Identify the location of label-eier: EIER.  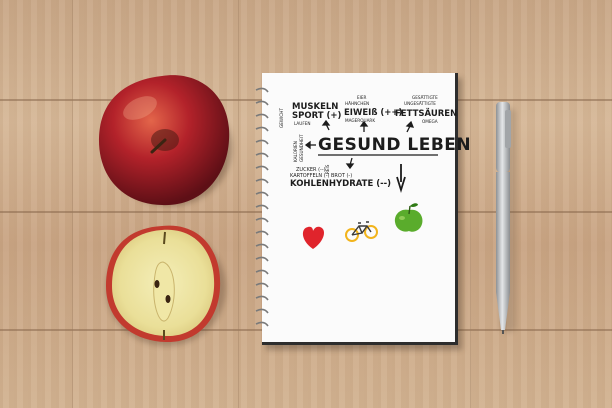
(362, 97).